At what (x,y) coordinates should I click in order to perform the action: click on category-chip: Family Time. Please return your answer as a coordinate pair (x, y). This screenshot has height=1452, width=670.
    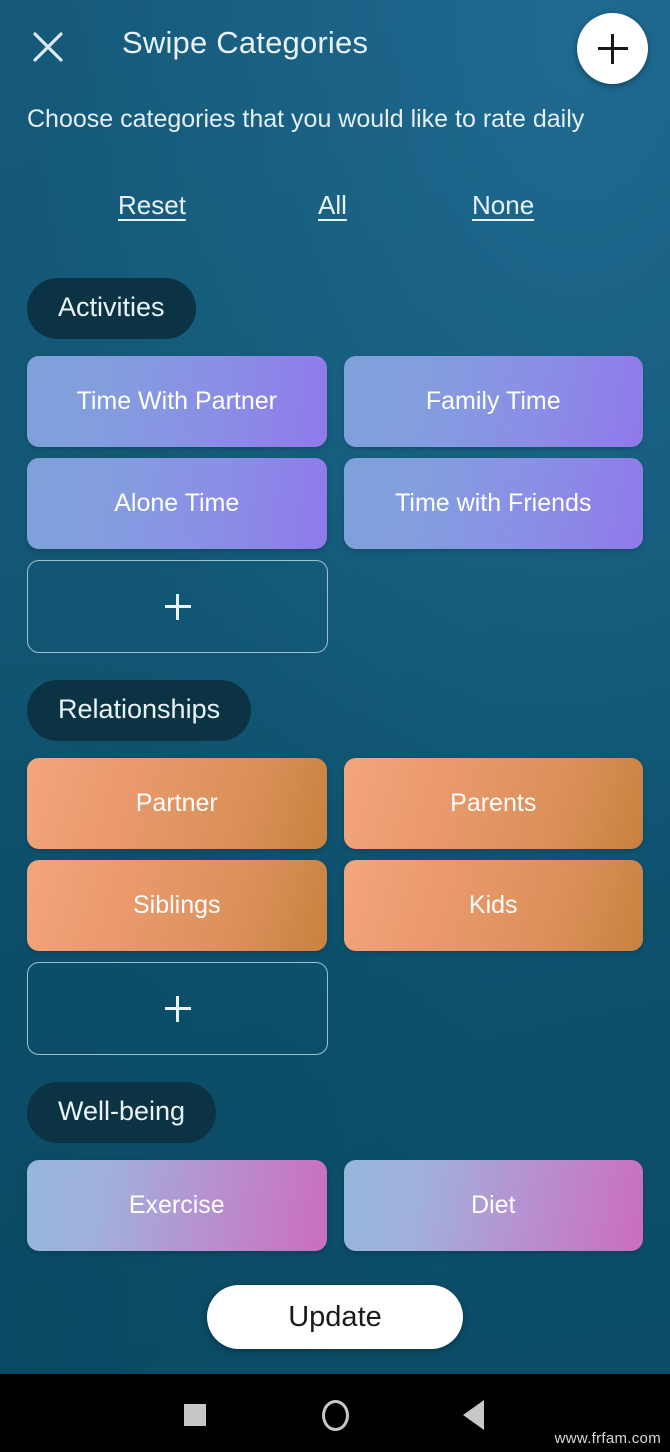
    Looking at the image, I should click on (493, 401).